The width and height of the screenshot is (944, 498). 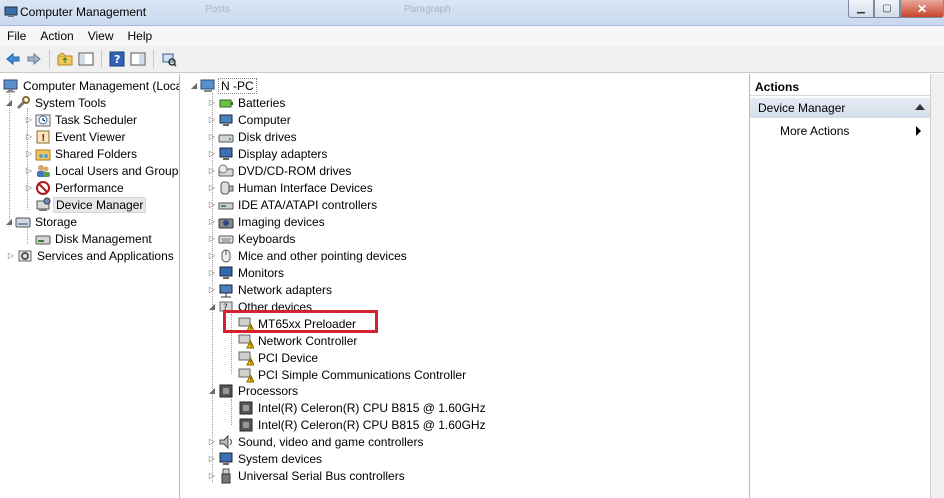 I want to click on tree-label: N -PC, so click(x=237, y=85).